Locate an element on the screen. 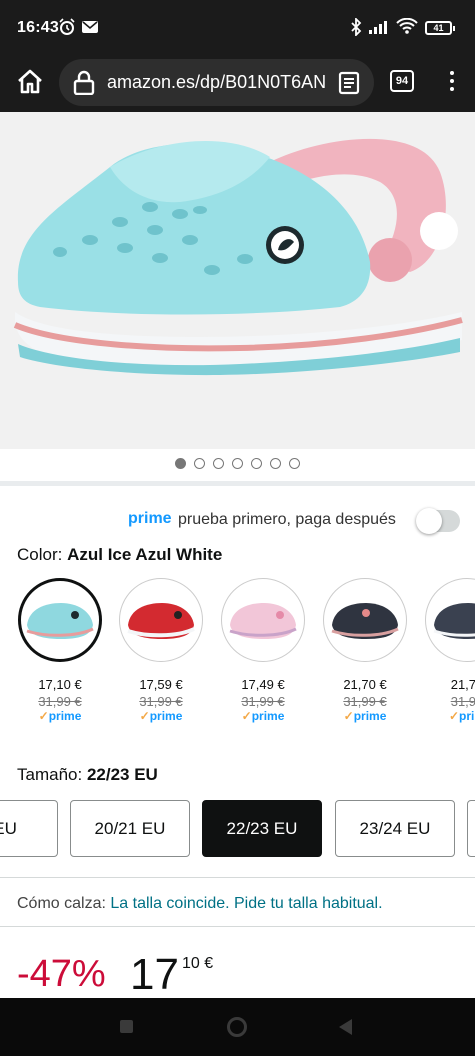  system-navigation-bar is located at coordinates (237, 1027).